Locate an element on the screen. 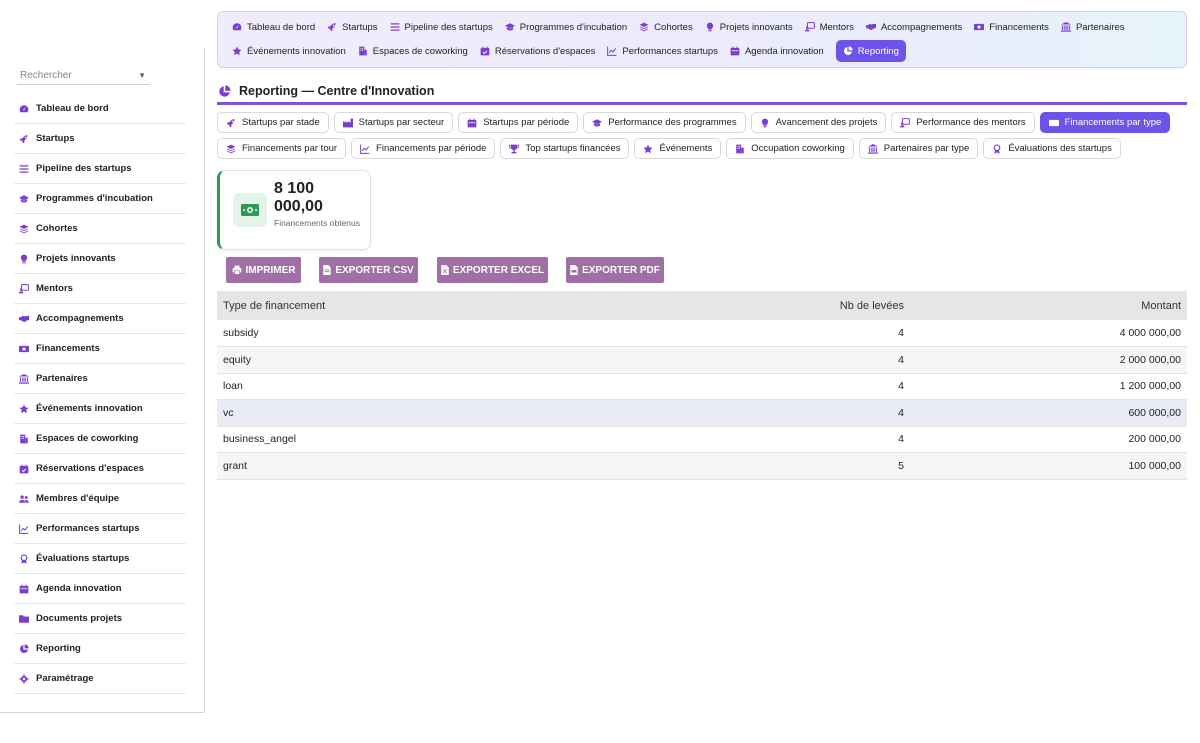  tab-evaluations-des-startups: Évaluations des startups is located at coordinates (1052, 148).